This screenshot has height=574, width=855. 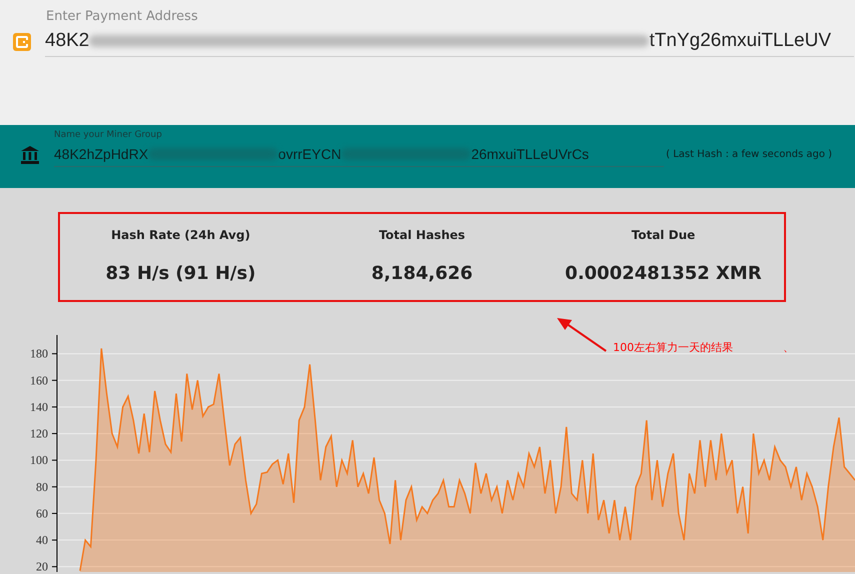 What do you see at coordinates (422, 235) in the screenshot?
I see `stat-label: Total Hashes` at bounding box center [422, 235].